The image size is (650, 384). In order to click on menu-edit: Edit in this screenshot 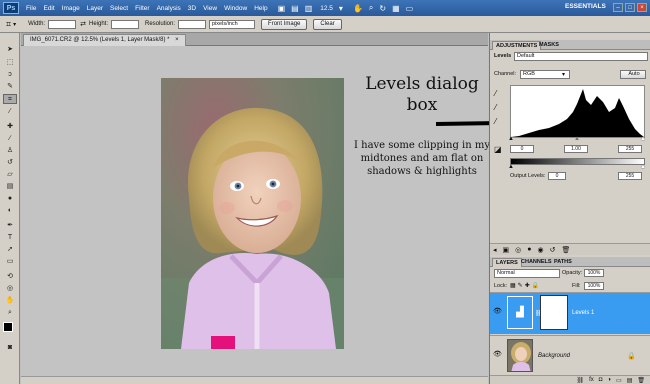, I will do `click(48, 8)`.